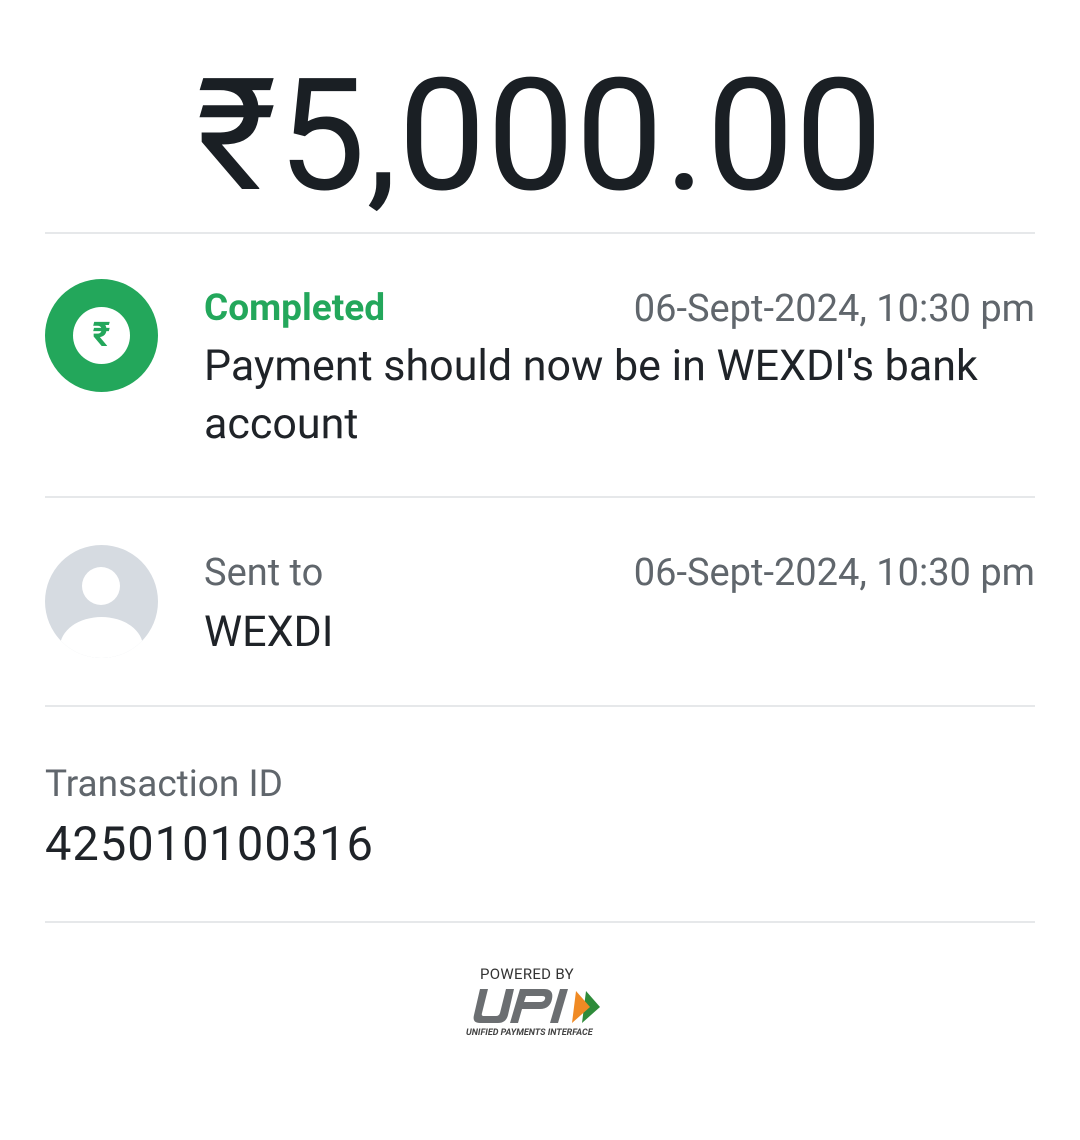 This screenshot has height=1140, width=1080. Describe the element at coordinates (164, 784) in the screenshot. I see `transaction-id-label: Transaction ID` at that location.